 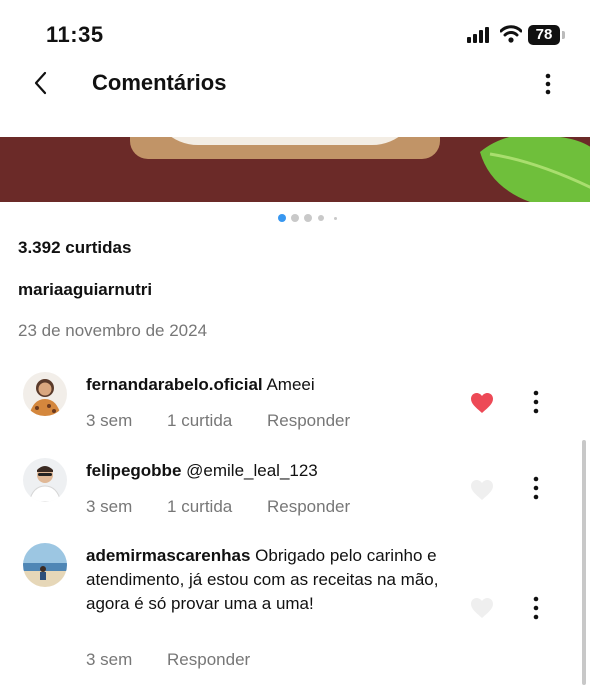 What do you see at coordinates (548, 84) in the screenshot?
I see `more-options-icon` at bounding box center [548, 84].